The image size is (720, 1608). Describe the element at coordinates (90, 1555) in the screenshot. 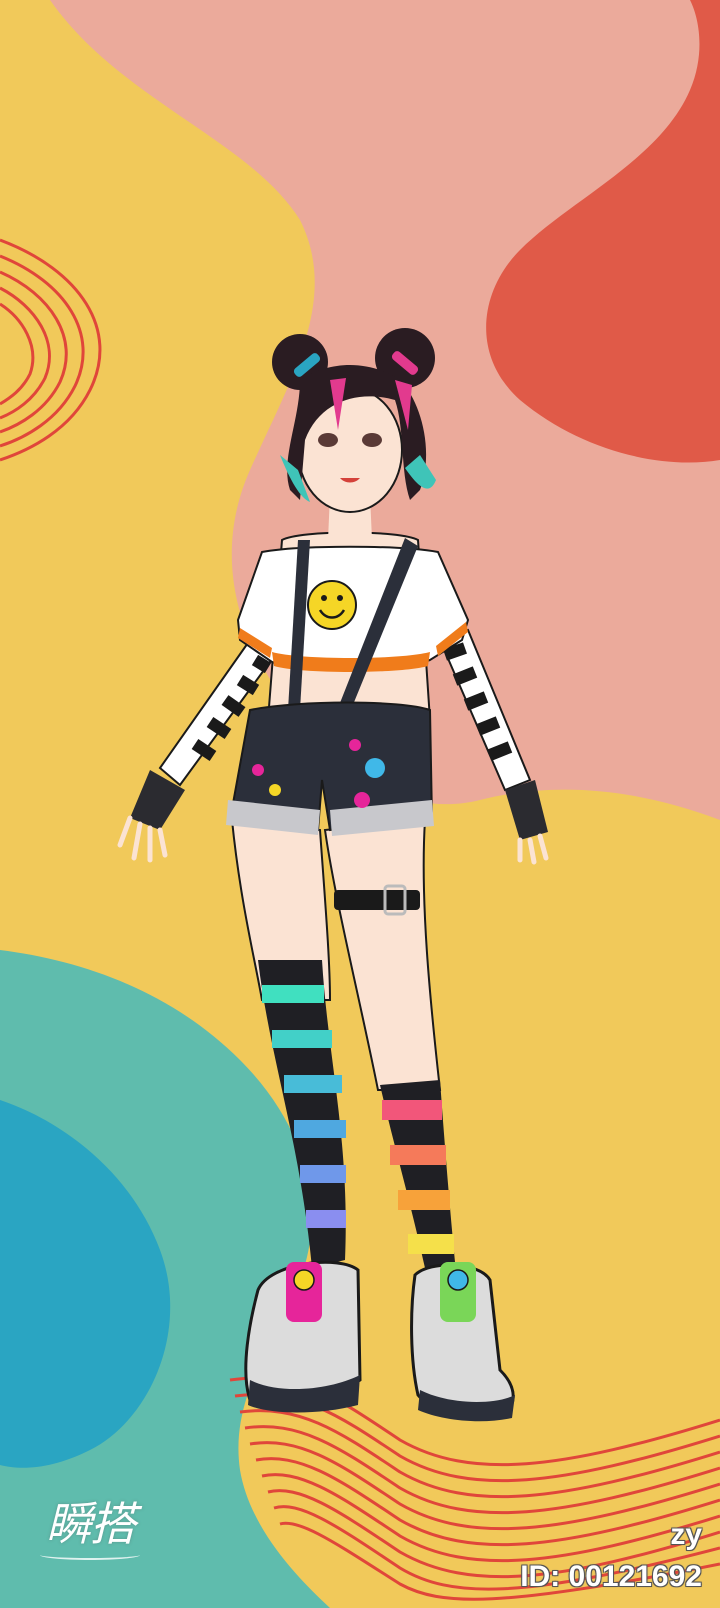

I see `logo-flourish` at that location.